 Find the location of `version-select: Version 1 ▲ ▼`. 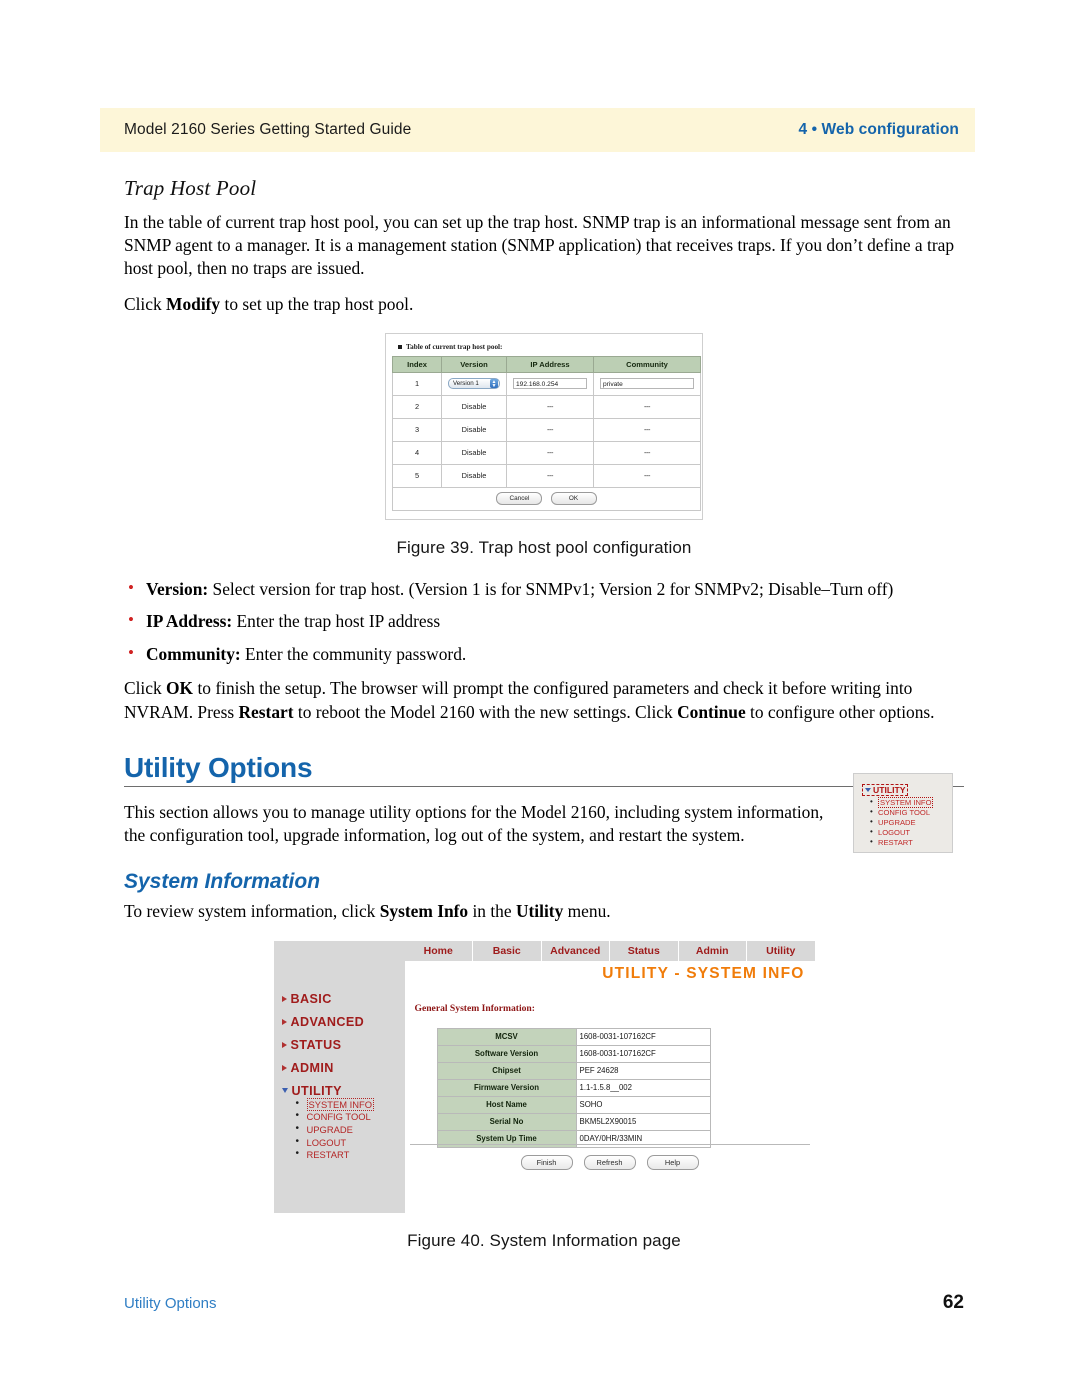

version-select: Version 1 ▲ ▼ is located at coordinates (474, 384).